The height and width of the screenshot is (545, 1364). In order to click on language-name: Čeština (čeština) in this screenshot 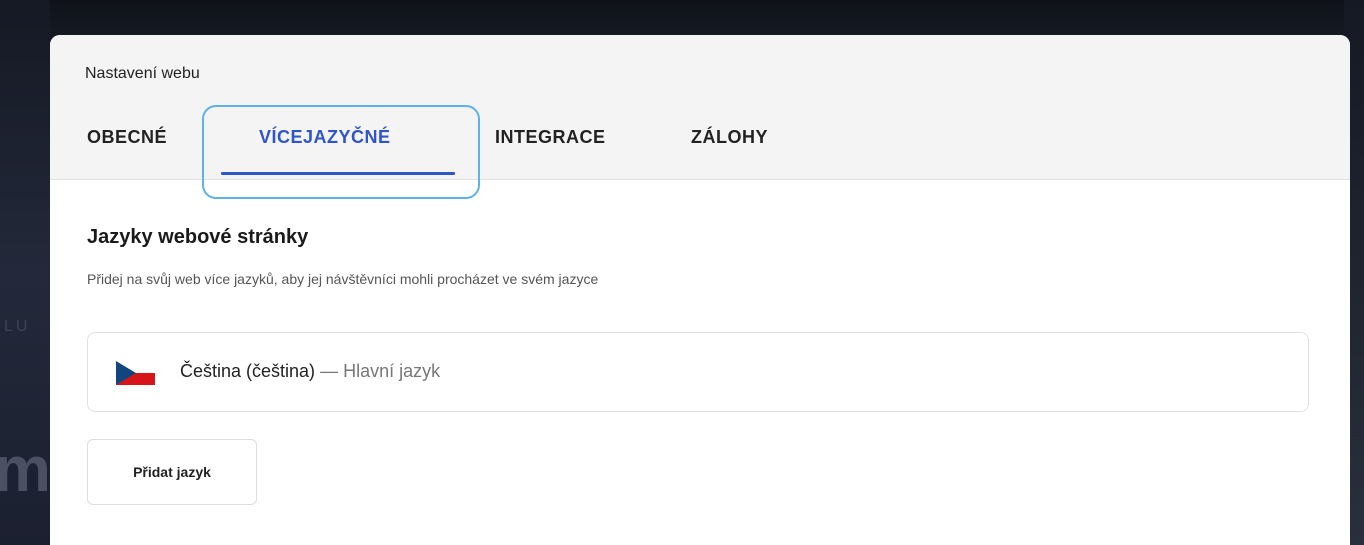, I will do `click(248, 371)`.